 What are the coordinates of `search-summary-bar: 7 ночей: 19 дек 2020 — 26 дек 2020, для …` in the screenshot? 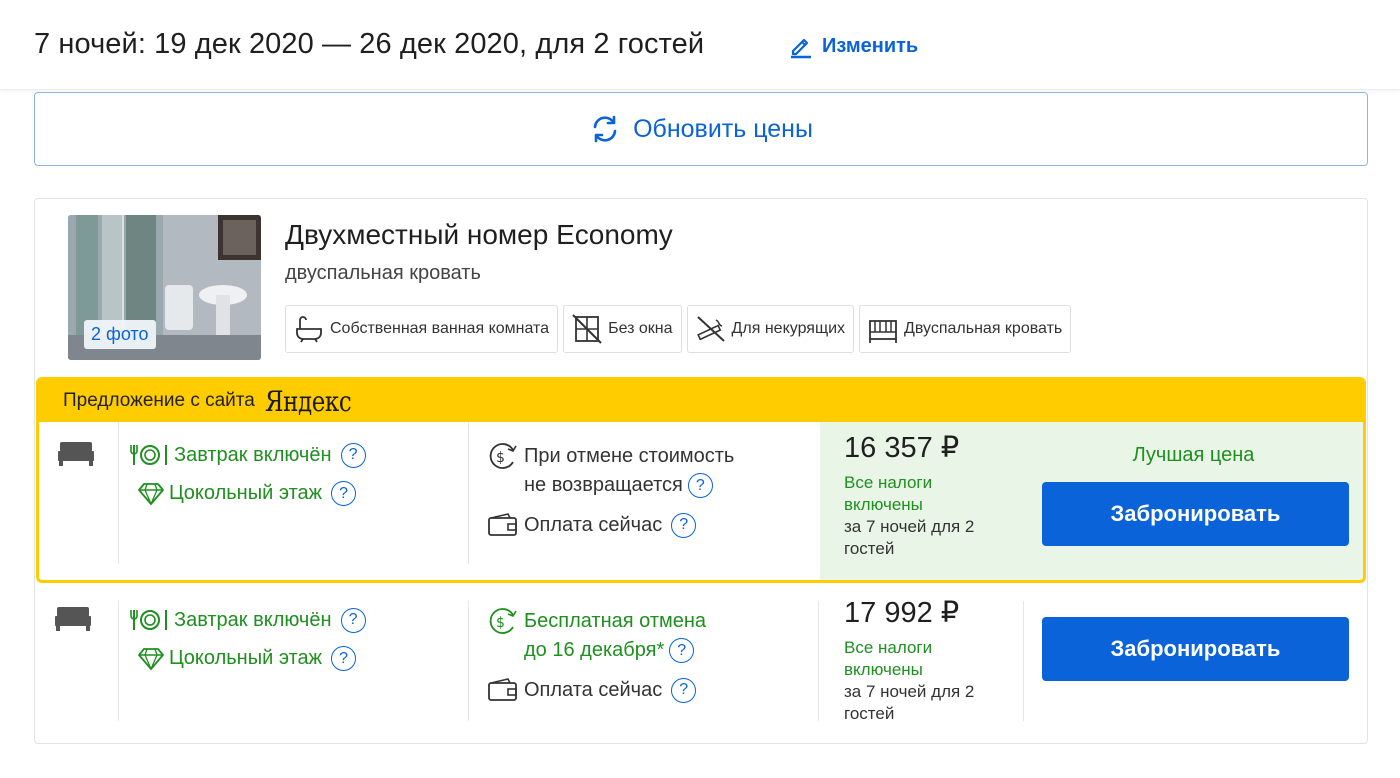 It's located at (700, 45).